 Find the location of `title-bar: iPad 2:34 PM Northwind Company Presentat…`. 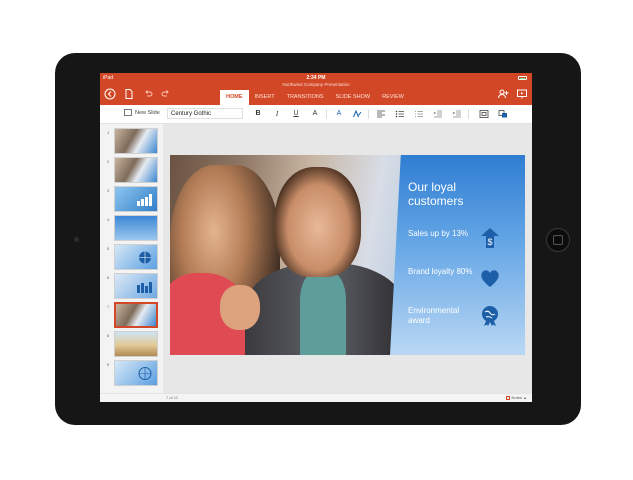

title-bar: iPad 2:34 PM Northwind Company Presentat… is located at coordinates (316, 89).